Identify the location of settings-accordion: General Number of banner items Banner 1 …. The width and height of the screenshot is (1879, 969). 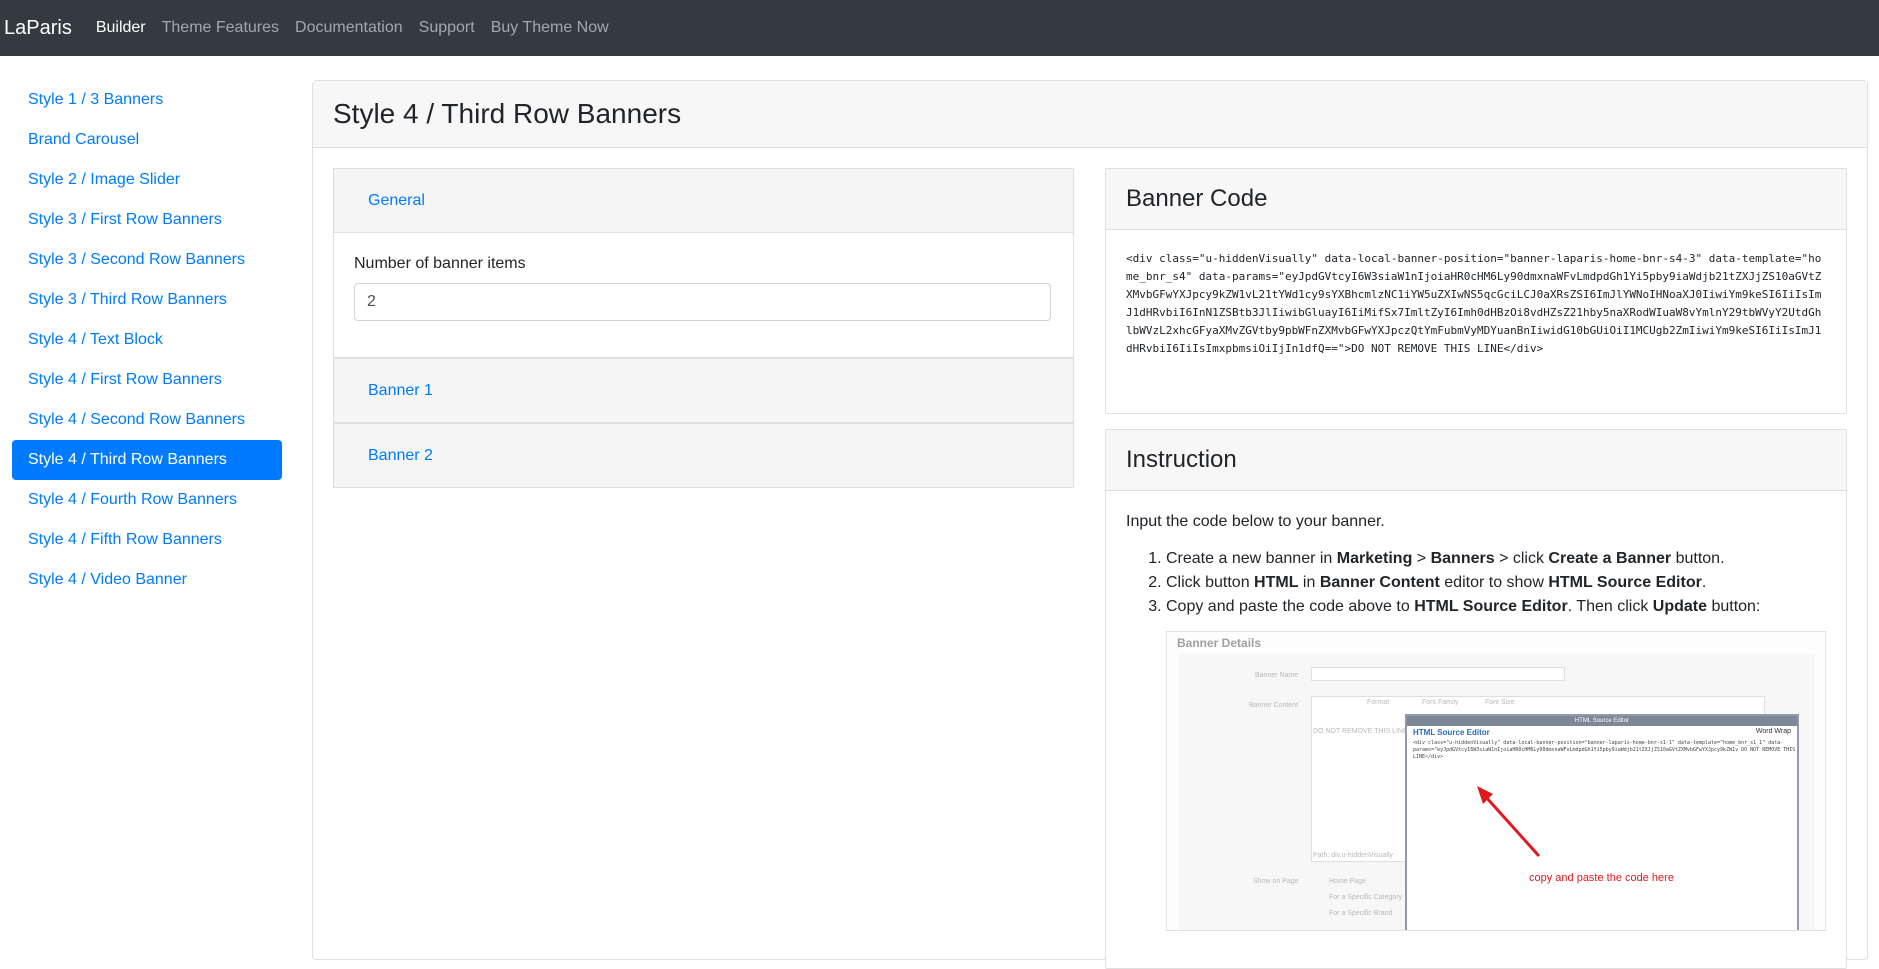
(703, 328).